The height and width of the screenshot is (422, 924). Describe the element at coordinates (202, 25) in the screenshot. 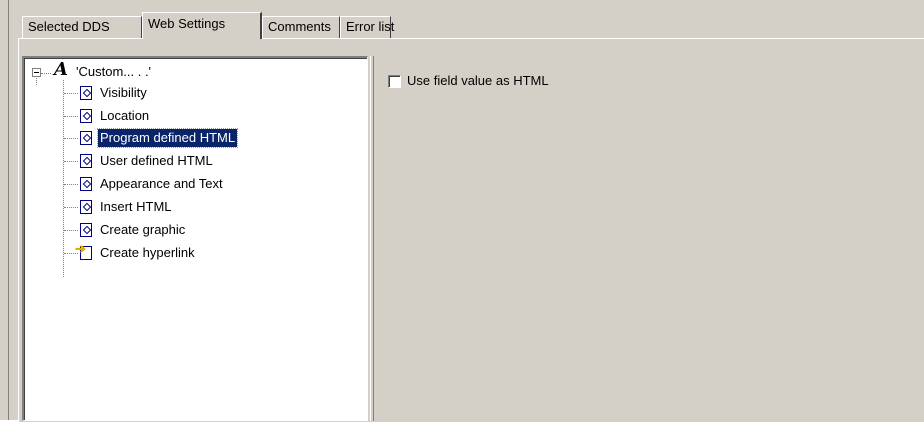

I see `tab-web-settings: Web Settings` at that location.